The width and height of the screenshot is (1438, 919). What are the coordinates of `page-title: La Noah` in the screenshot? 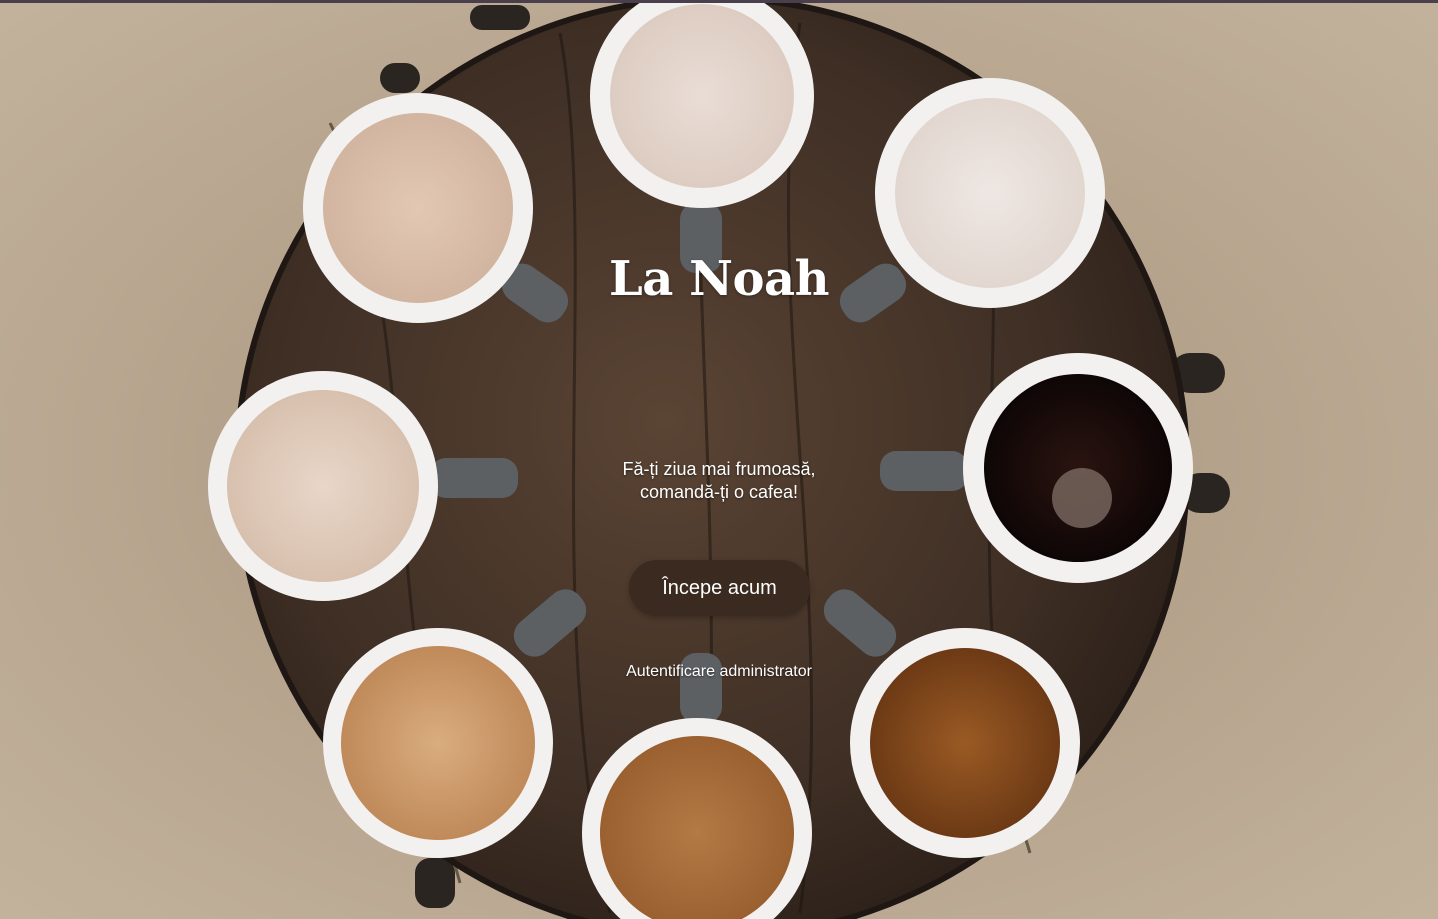 It's located at (719, 279).